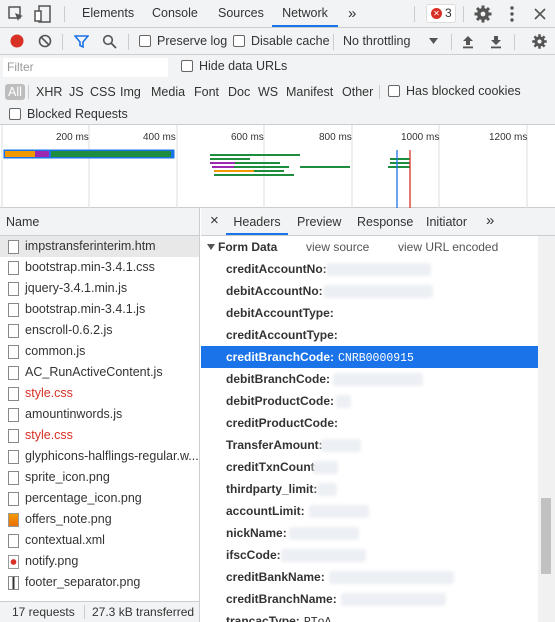 The width and height of the screenshot is (555, 622). What do you see at coordinates (103, 92) in the screenshot?
I see `type-css: CSS` at bounding box center [103, 92].